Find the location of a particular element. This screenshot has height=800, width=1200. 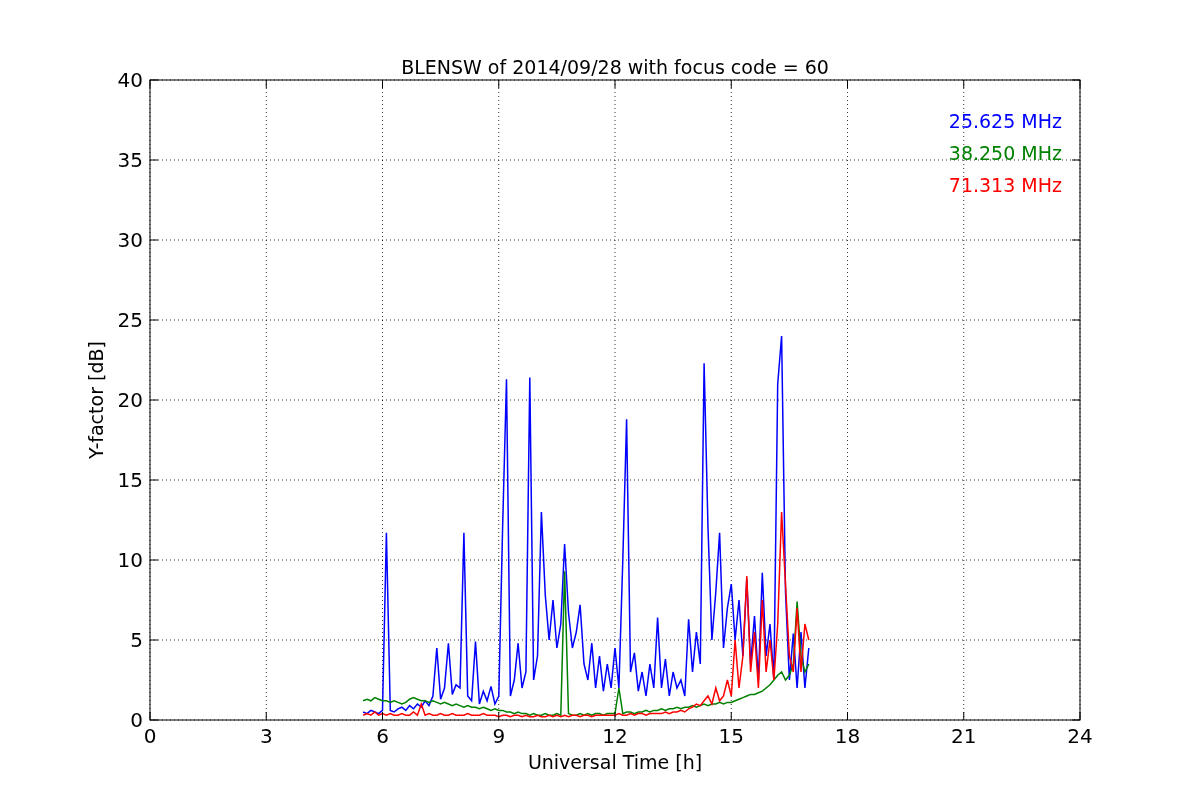

x-tick-label: 6 is located at coordinates (382, 736).